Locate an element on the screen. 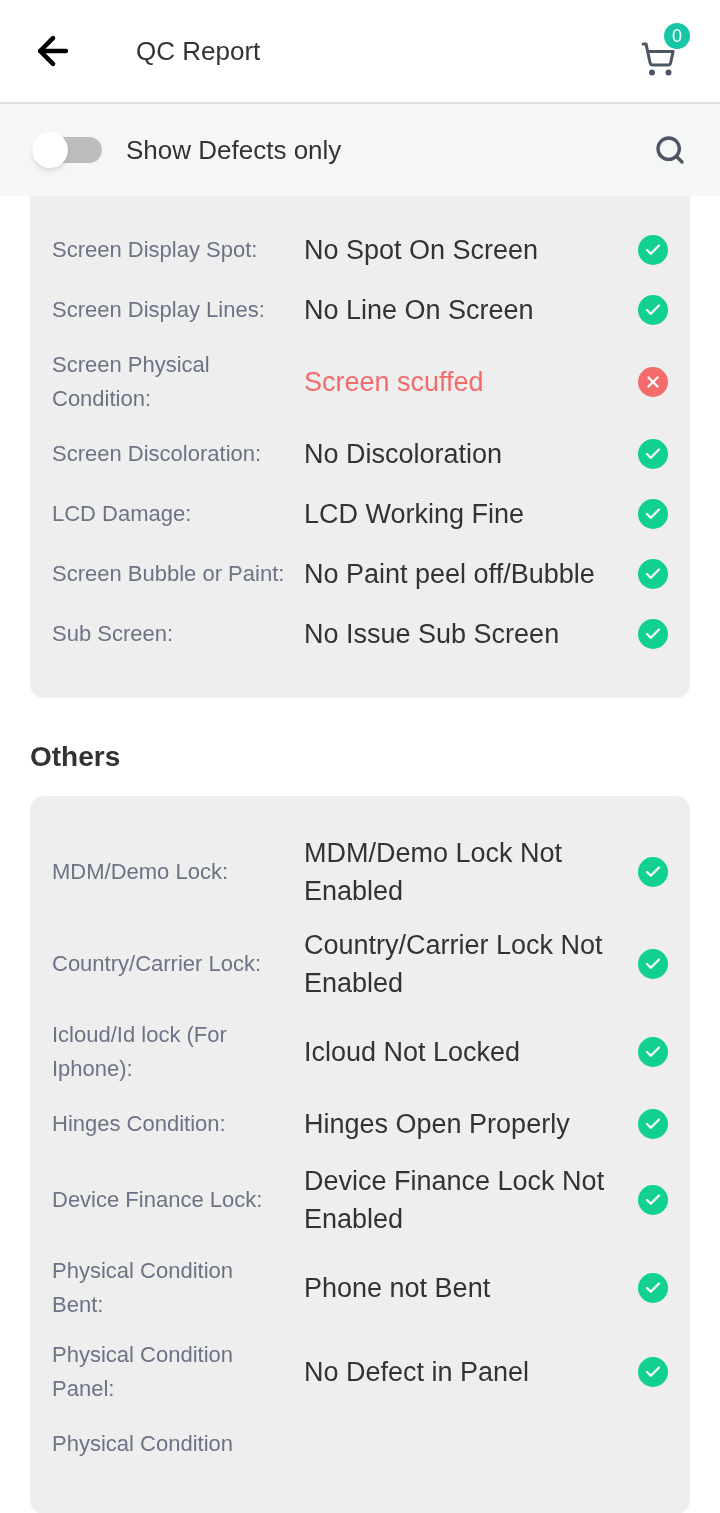 Image resolution: width=720 pixels, height=1513 pixels. field-label: Country/Carrier Lock: is located at coordinates (157, 964).